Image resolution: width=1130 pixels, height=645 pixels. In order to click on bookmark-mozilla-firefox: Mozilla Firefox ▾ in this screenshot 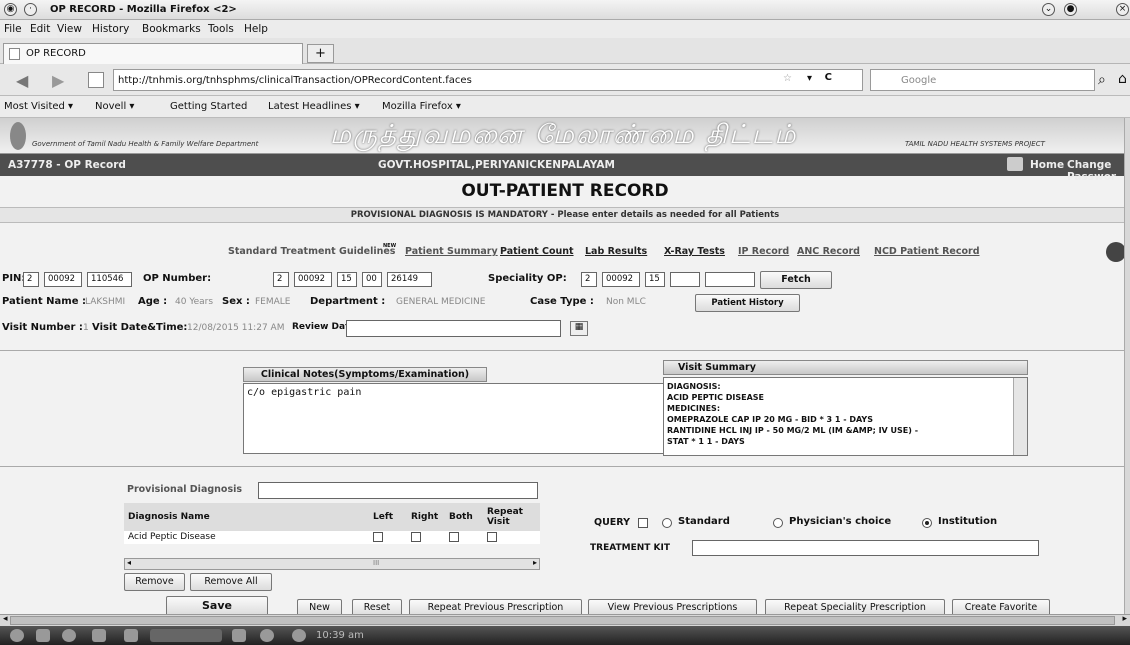, I will do `click(421, 106)`.